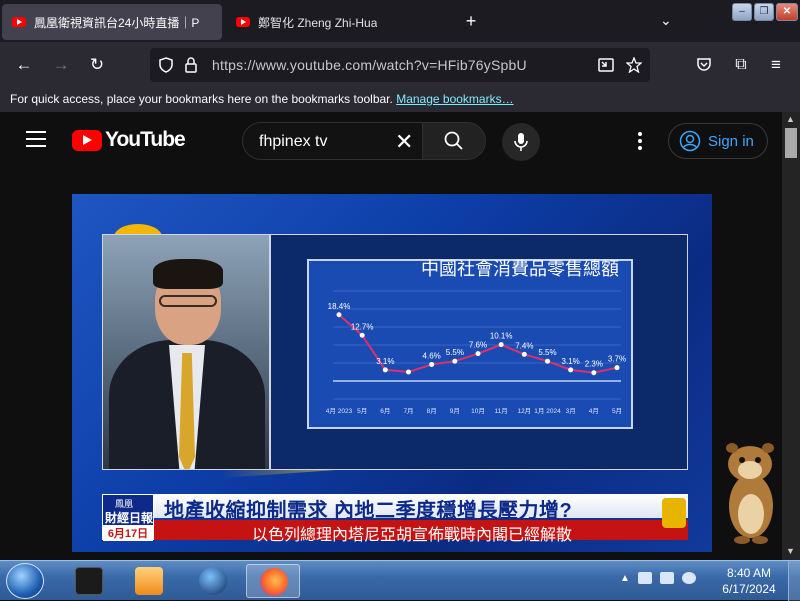 The height and width of the screenshot is (601, 800). What do you see at coordinates (332, 141) in the screenshot?
I see `search-input: fhpinex tv ✕` at bounding box center [332, 141].